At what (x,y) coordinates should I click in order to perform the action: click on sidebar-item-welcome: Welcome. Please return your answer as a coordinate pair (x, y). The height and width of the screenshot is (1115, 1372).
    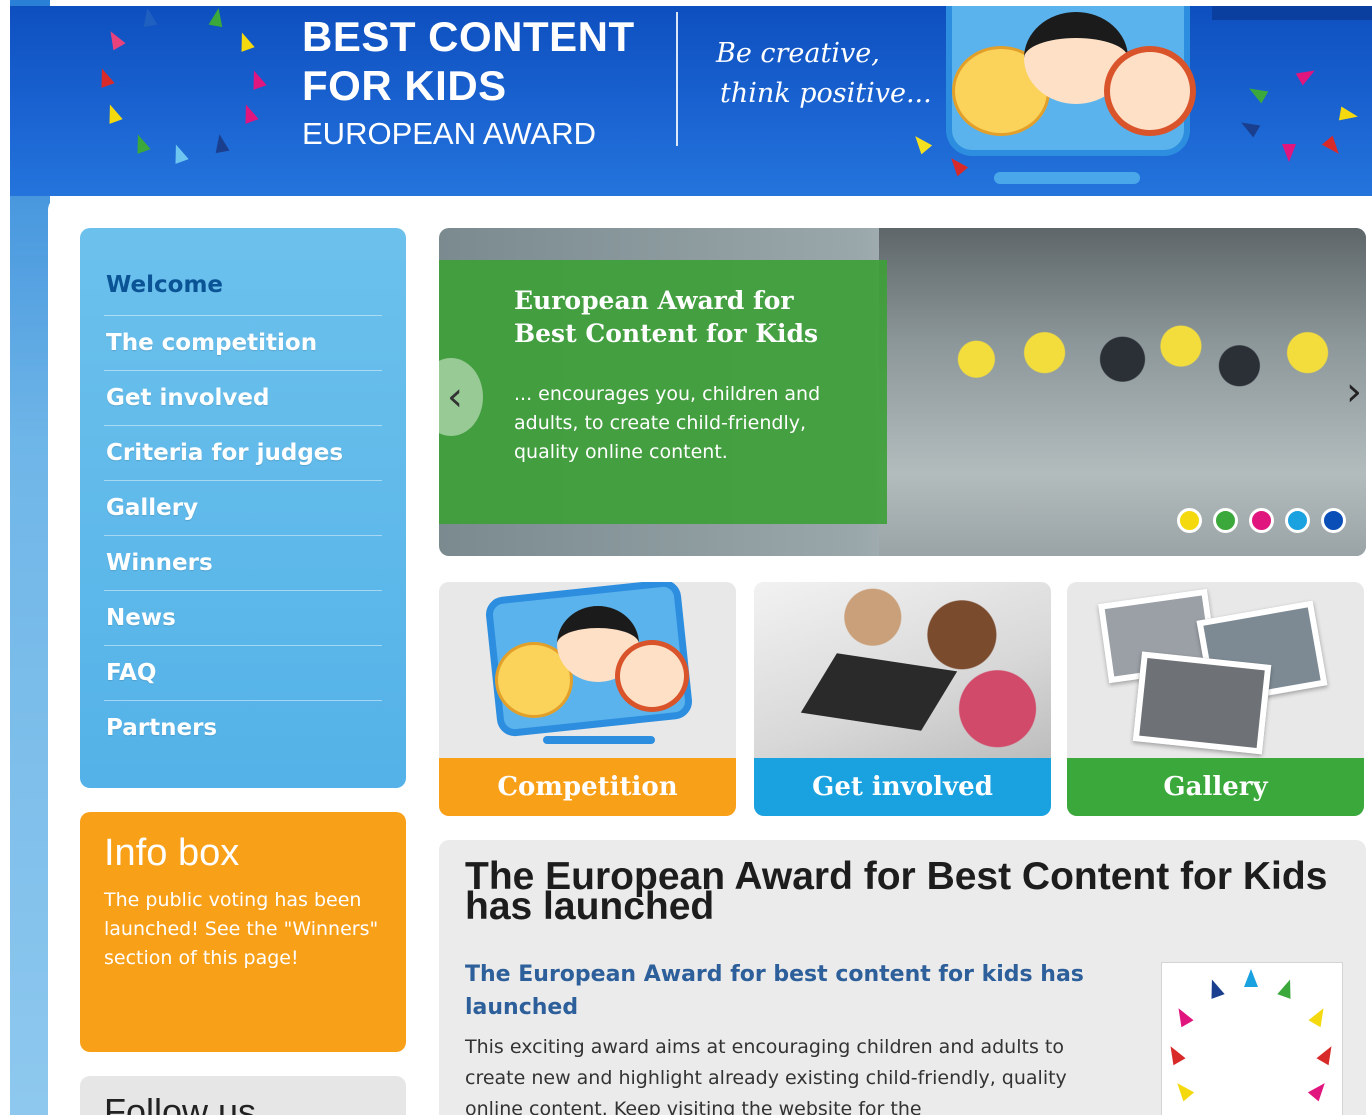
    Looking at the image, I should click on (243, 291).